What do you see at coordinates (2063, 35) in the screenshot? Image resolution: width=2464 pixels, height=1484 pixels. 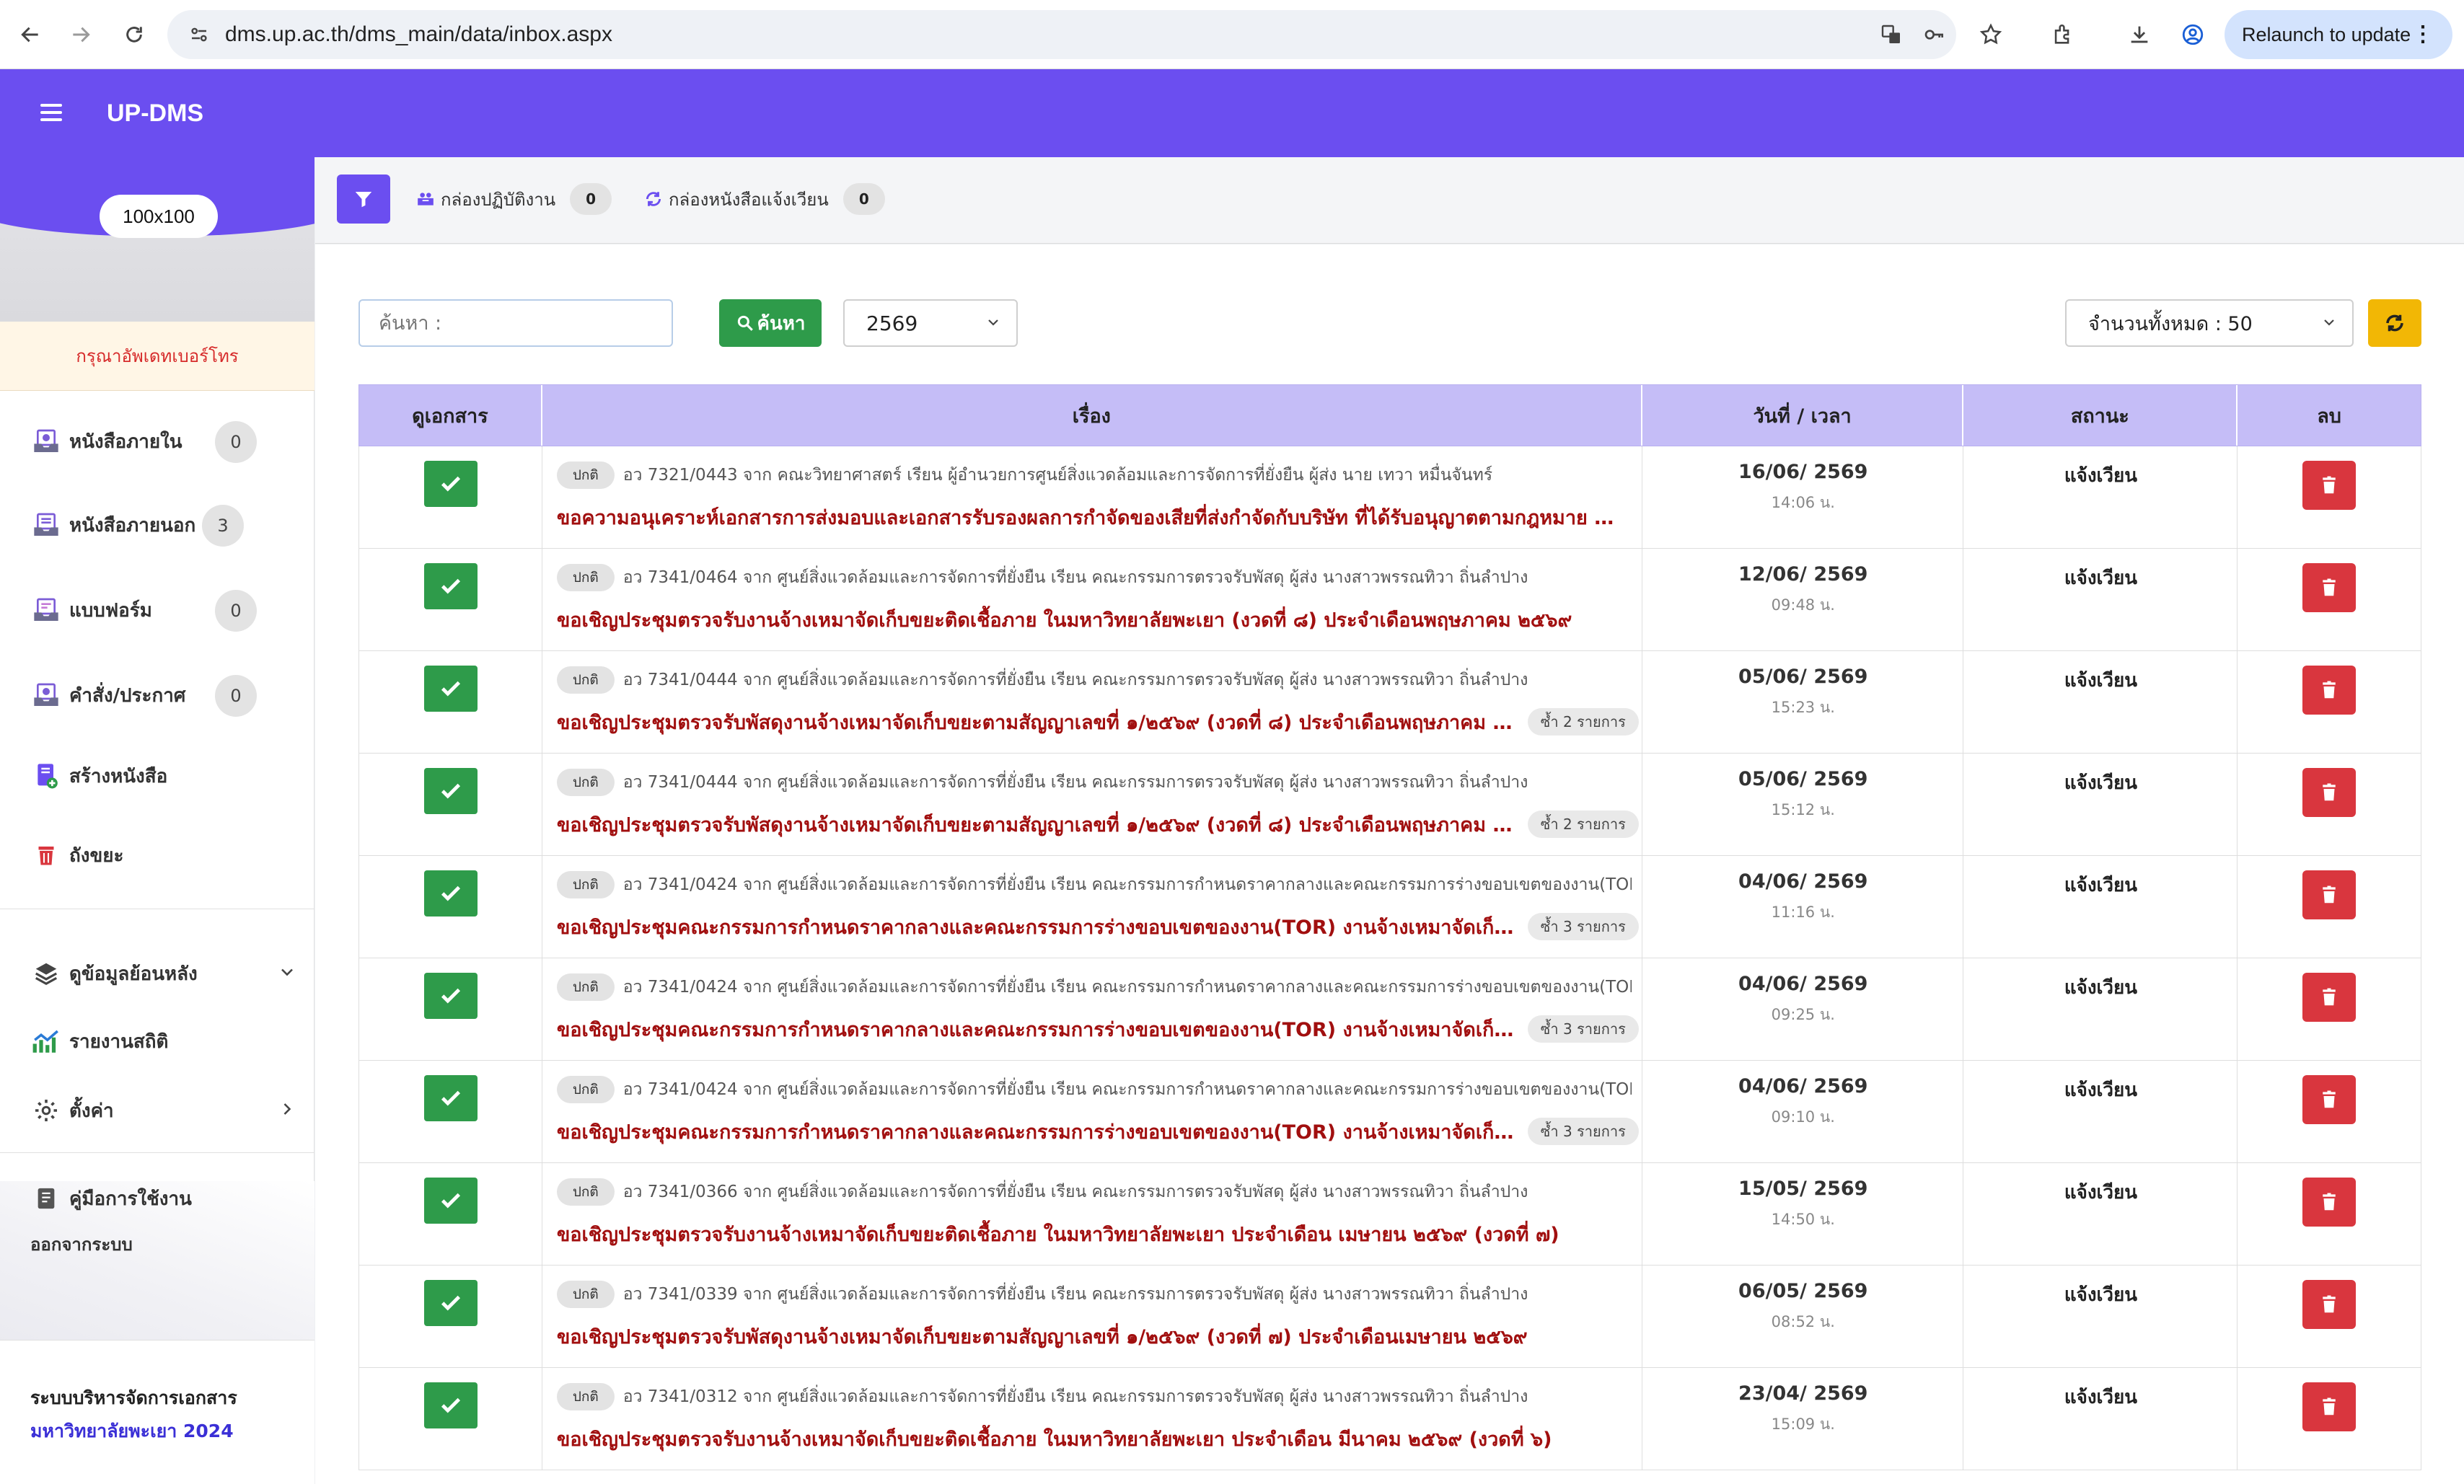 I see `extensions-icon` at bounding box center [2063, 35].